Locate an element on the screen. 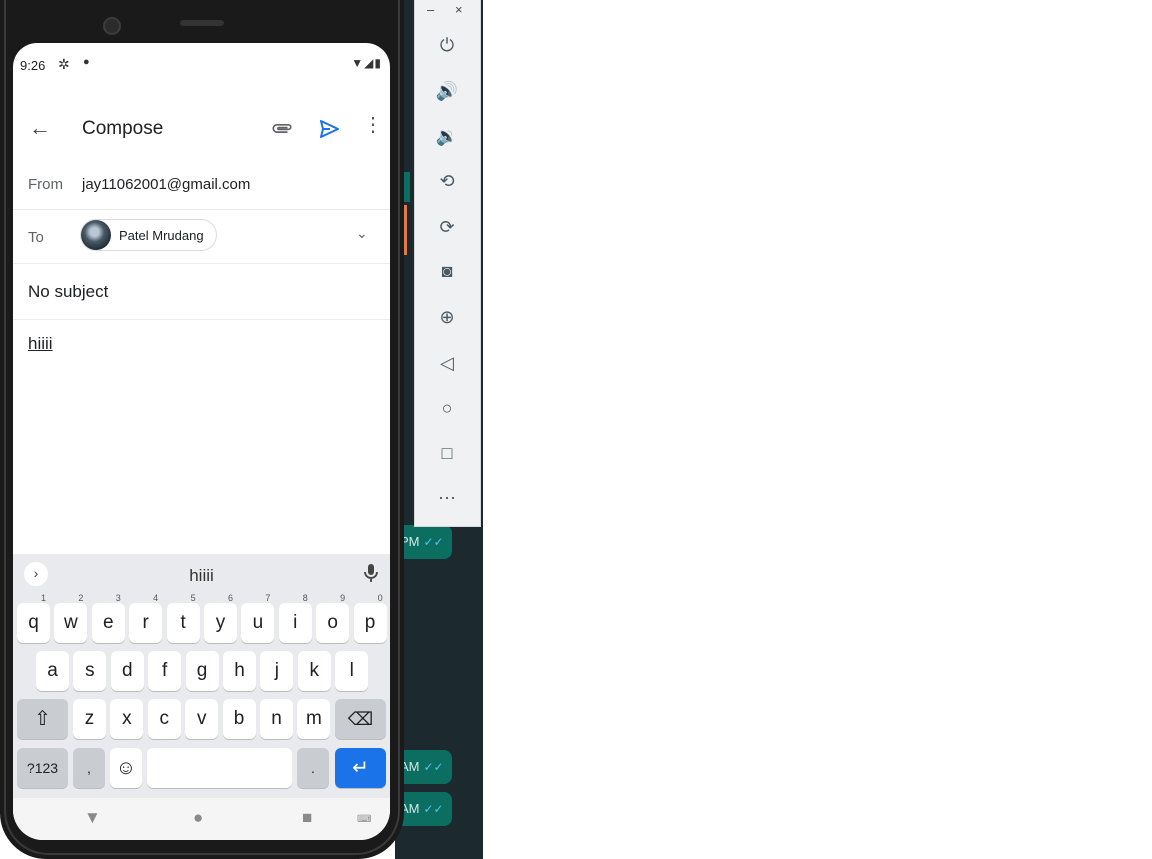 The image size is (1152, 859). key-letter: u is located at coordinates (258, 622).